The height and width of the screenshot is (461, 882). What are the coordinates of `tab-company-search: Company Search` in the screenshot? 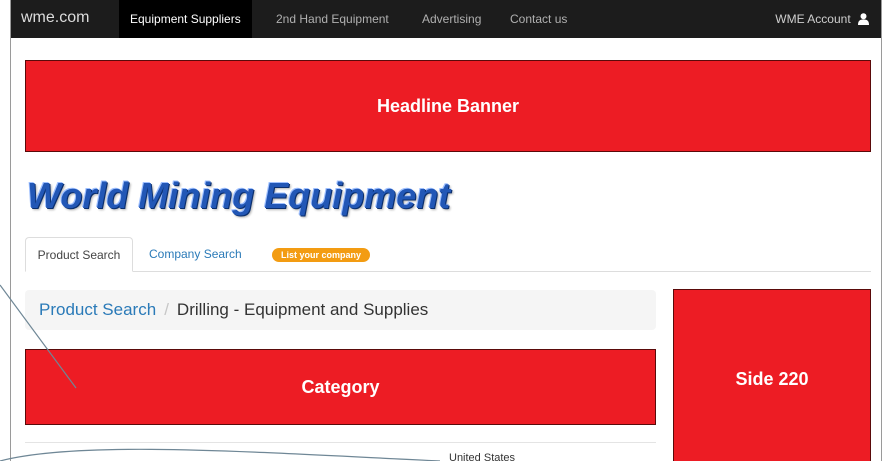 It's located at (195, 254).